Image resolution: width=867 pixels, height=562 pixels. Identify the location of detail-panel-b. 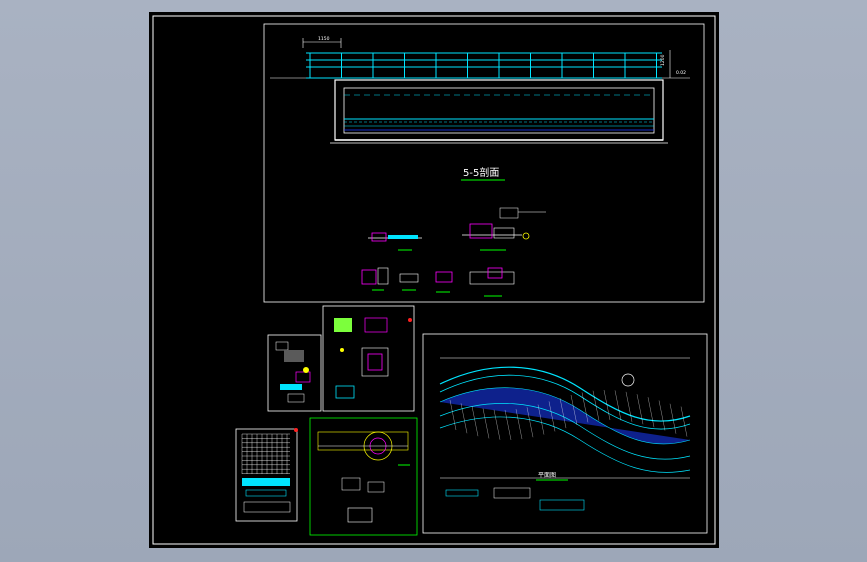
(368, 358).